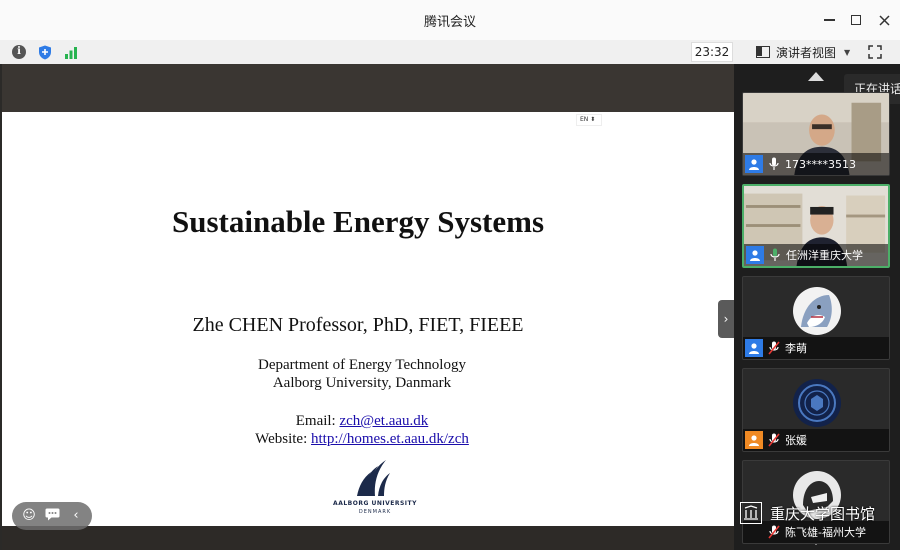 The image size is (900, 550). I want to click on website-link: http://homes.et.aau.dk/zch, so click(390, 439).